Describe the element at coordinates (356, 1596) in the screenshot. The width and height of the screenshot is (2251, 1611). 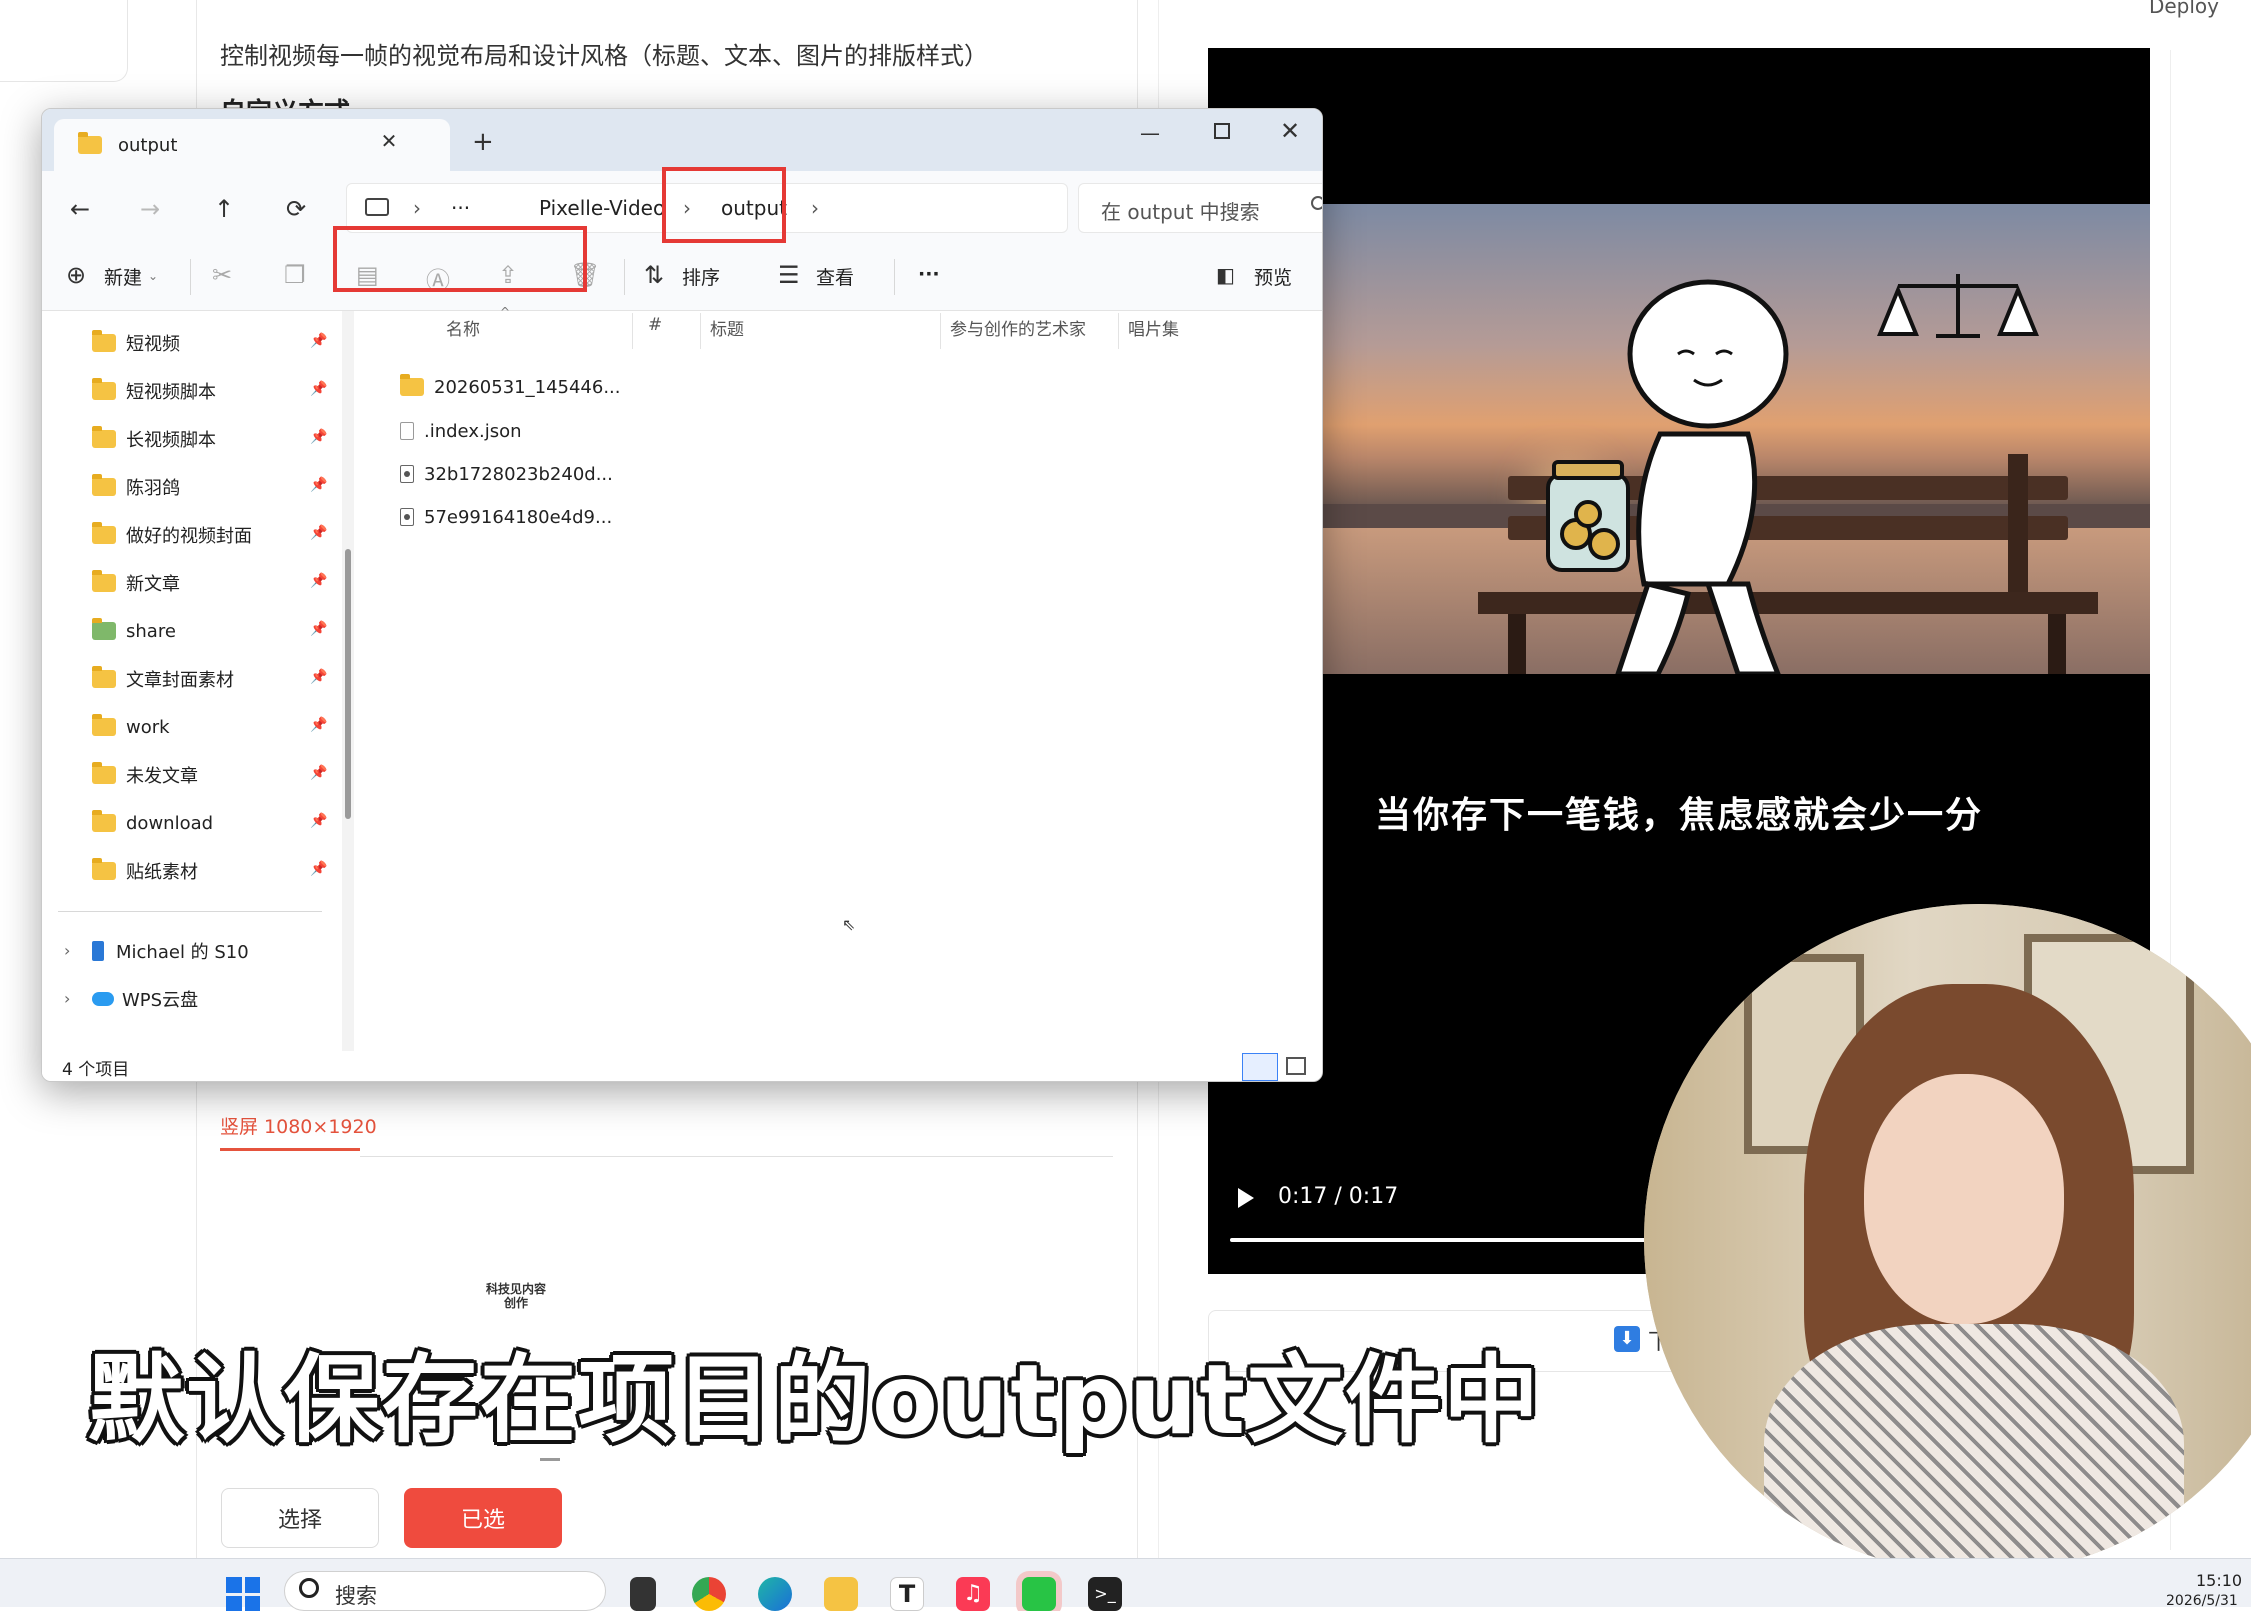
I see `taskbar-search-label: 搜索` at that location.